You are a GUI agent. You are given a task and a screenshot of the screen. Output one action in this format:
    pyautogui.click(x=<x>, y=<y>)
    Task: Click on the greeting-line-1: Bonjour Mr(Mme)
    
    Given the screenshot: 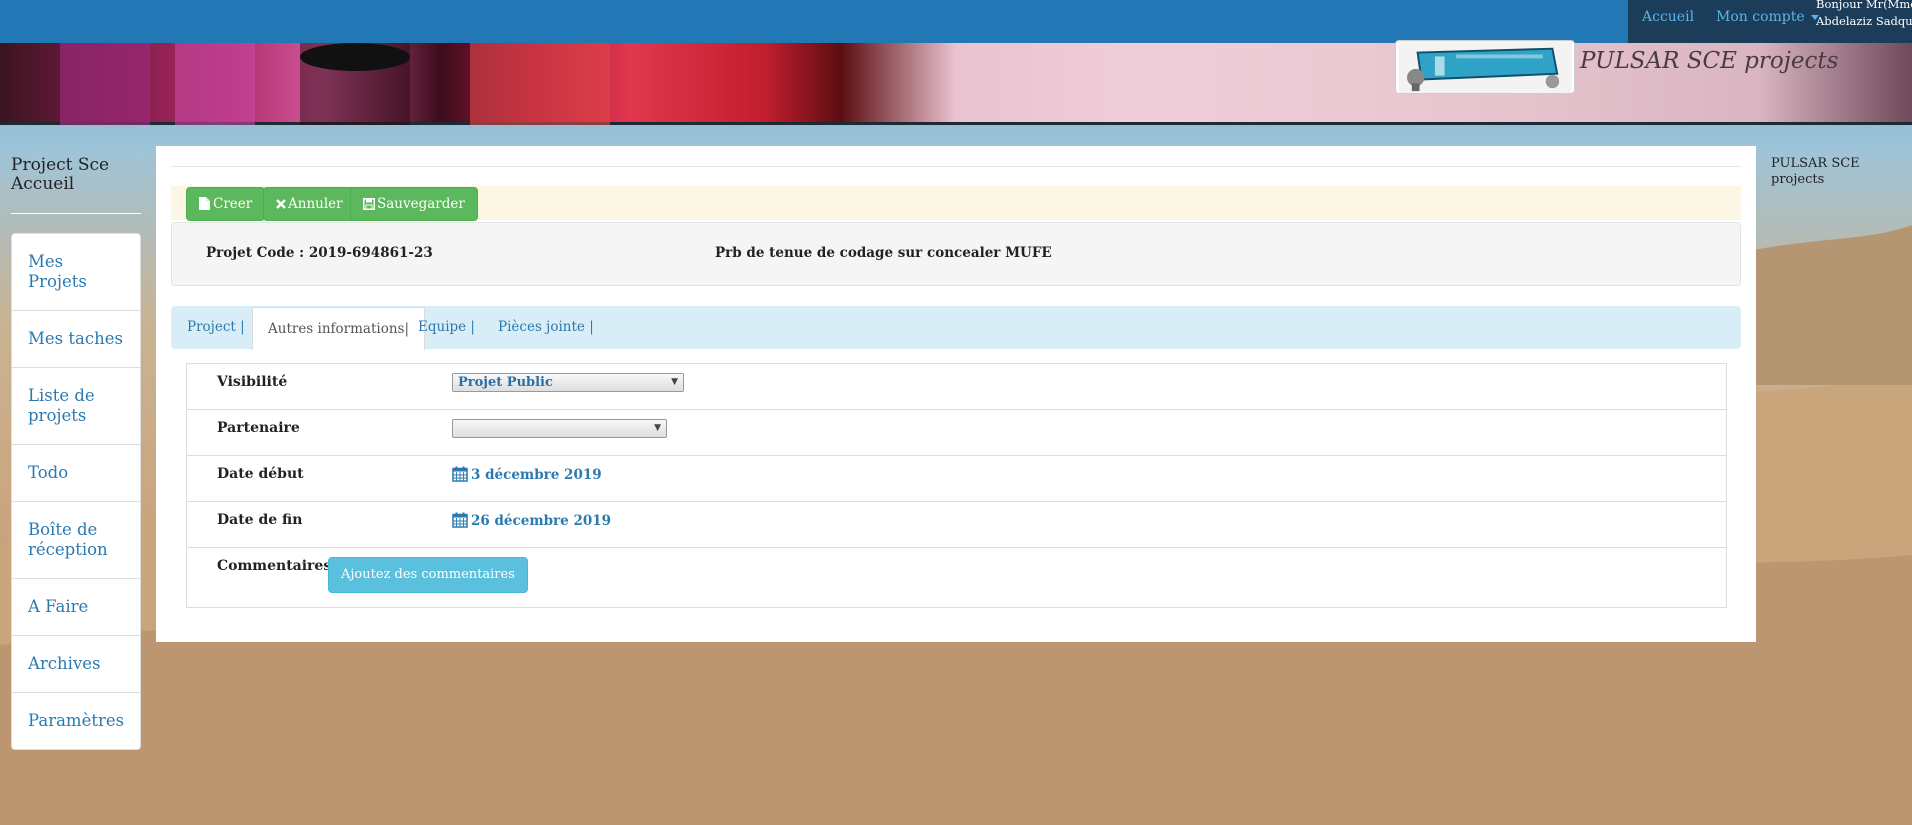 What is the action you would take?
    pyautogui.click(x=1864, y=5)
    